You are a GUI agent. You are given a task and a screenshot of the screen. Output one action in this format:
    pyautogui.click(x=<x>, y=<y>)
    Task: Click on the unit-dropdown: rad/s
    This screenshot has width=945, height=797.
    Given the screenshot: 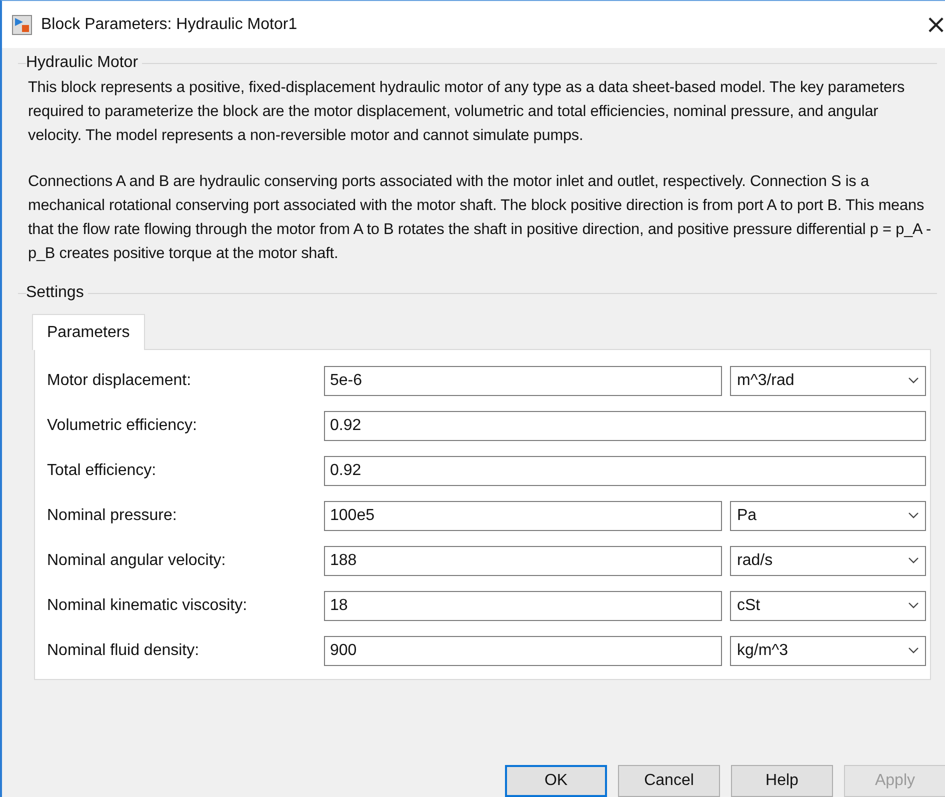 What is the action you would take?
    pyautogui.click(x=828, y=561)
    